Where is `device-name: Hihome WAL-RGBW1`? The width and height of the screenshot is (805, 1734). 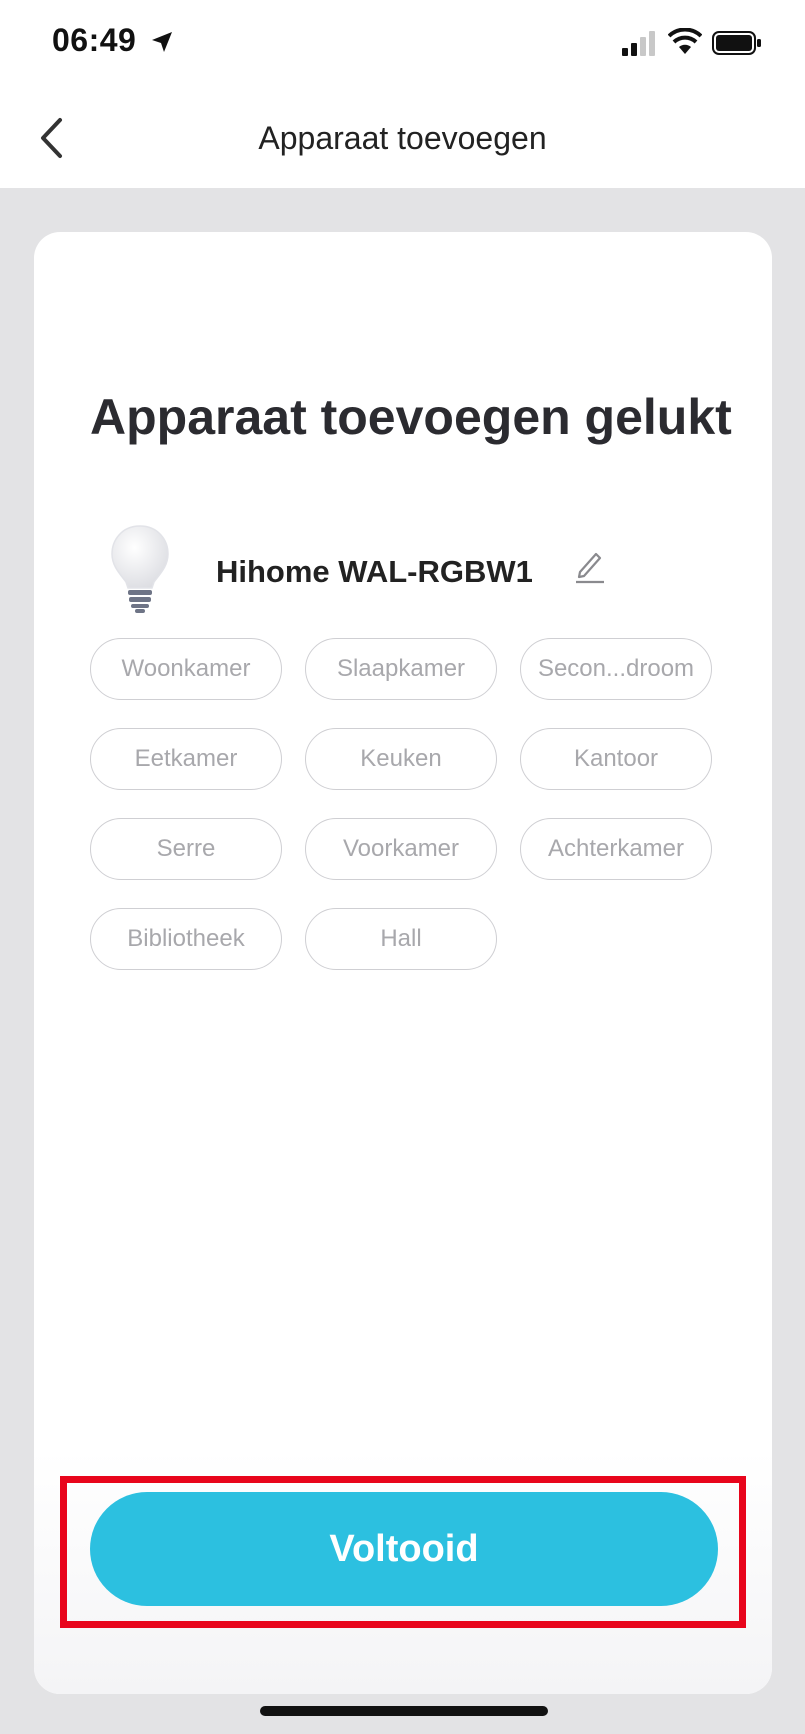 device-name: Hihome WAL-RGBW1 is located at coordinates (374, 571).